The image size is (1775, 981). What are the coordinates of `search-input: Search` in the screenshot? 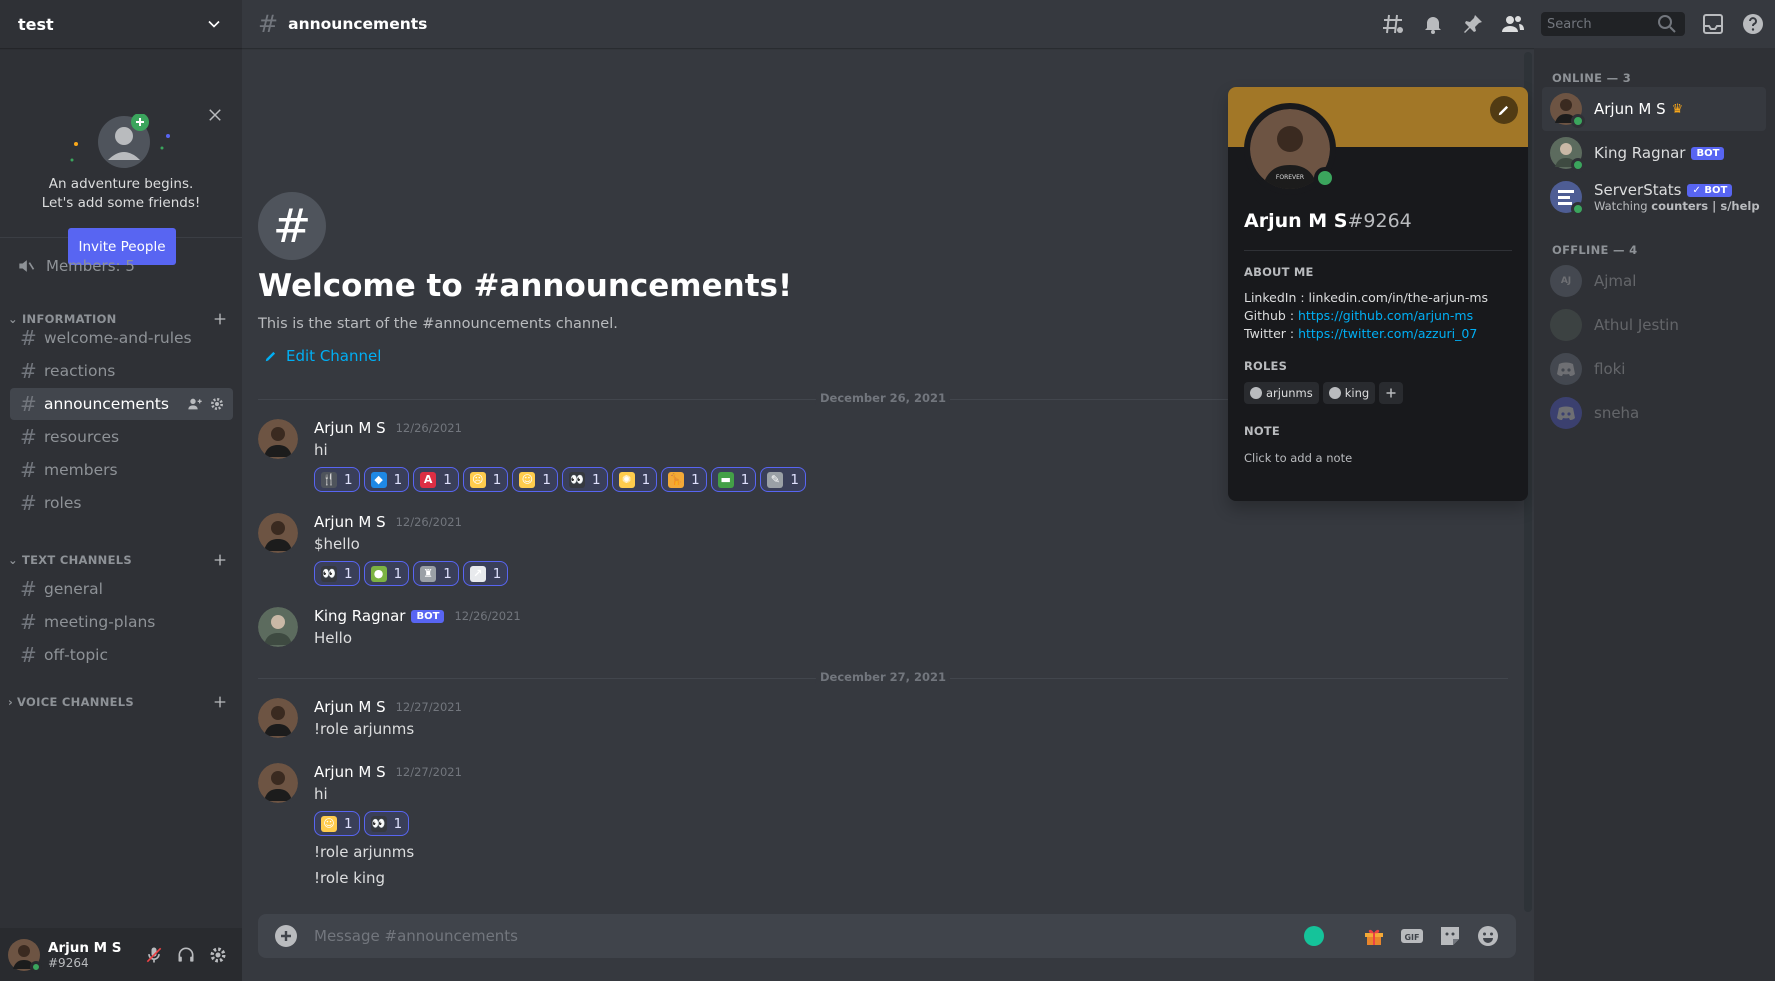 It's located at (1613, 24).